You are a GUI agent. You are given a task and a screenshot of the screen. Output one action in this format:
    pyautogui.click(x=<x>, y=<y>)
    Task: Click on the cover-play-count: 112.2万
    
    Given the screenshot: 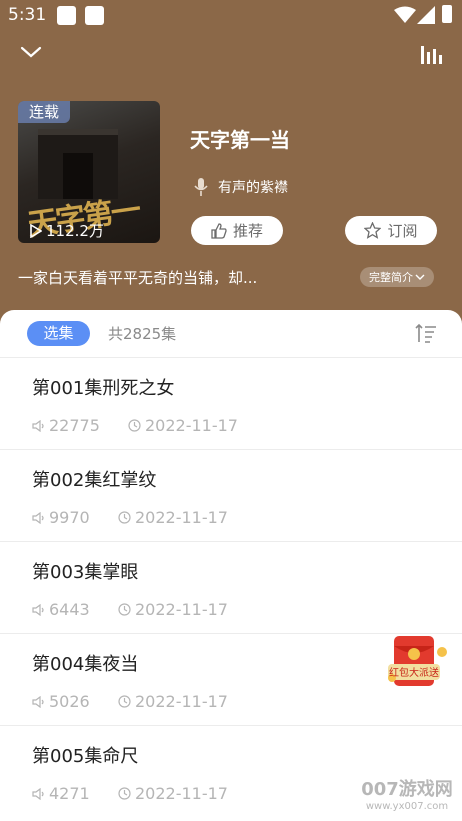 What is the action you would take?
    pyautogui.click(x=67, y=230)
    